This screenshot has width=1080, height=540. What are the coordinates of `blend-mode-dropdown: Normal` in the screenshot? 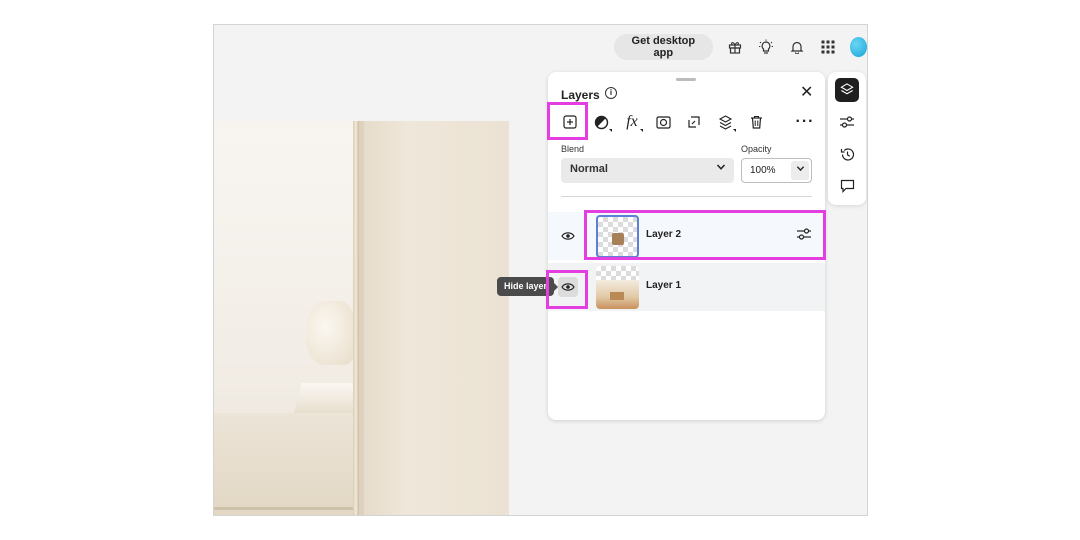 It's located at (647, 170).